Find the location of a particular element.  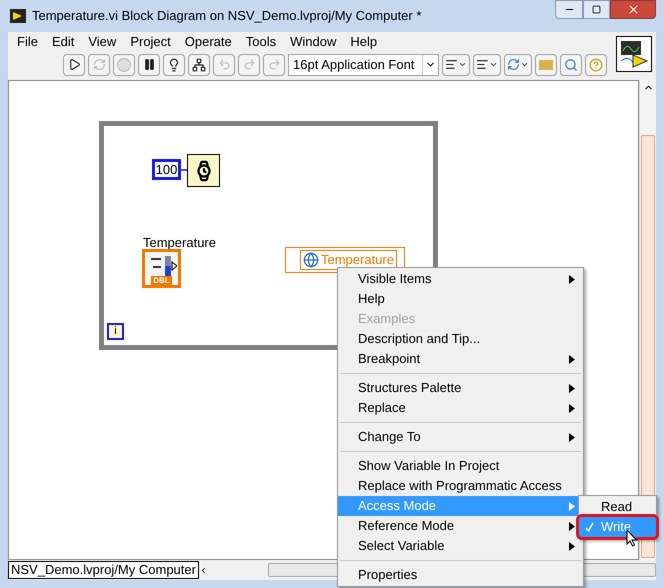

retain-wire-values-button is located at coordinates (199, 65).